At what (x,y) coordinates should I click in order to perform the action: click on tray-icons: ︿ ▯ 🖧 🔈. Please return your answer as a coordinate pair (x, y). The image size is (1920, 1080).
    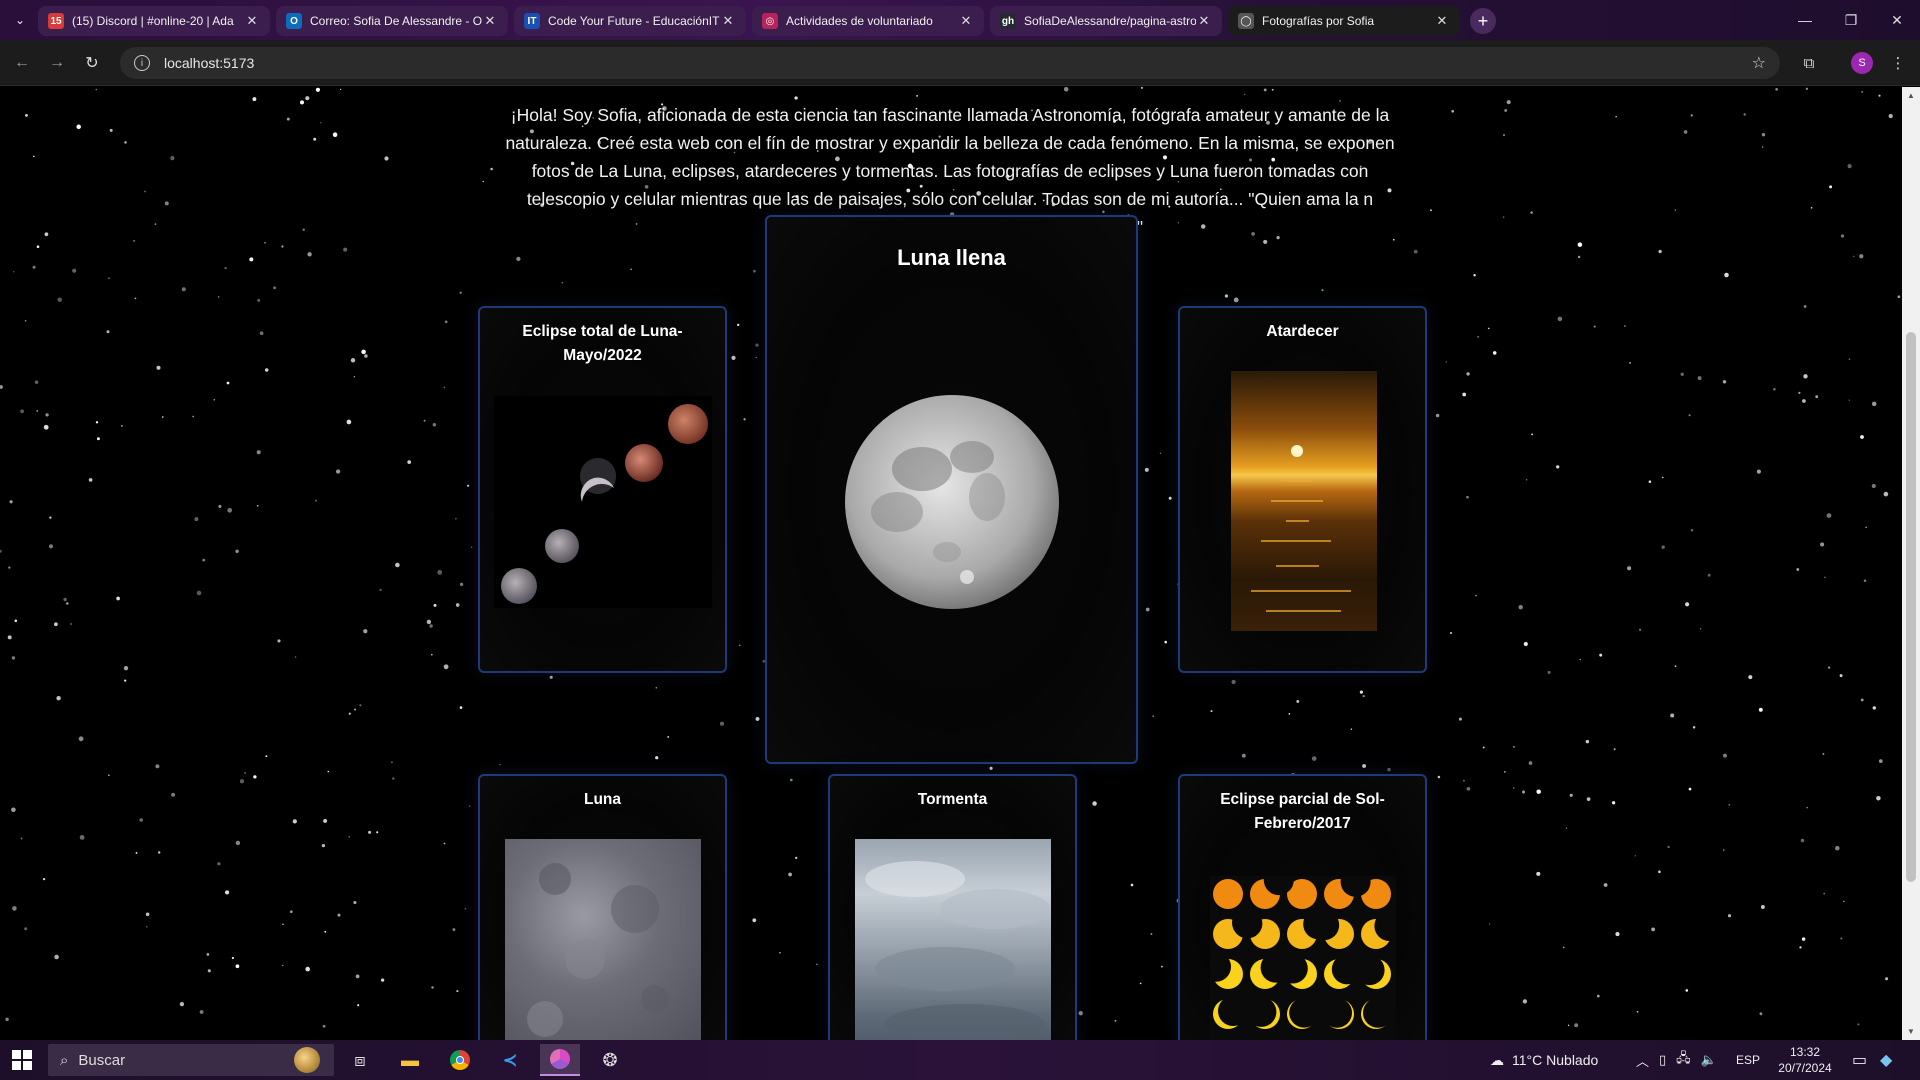
    Looking at the image, I should click on (1683, 1060).